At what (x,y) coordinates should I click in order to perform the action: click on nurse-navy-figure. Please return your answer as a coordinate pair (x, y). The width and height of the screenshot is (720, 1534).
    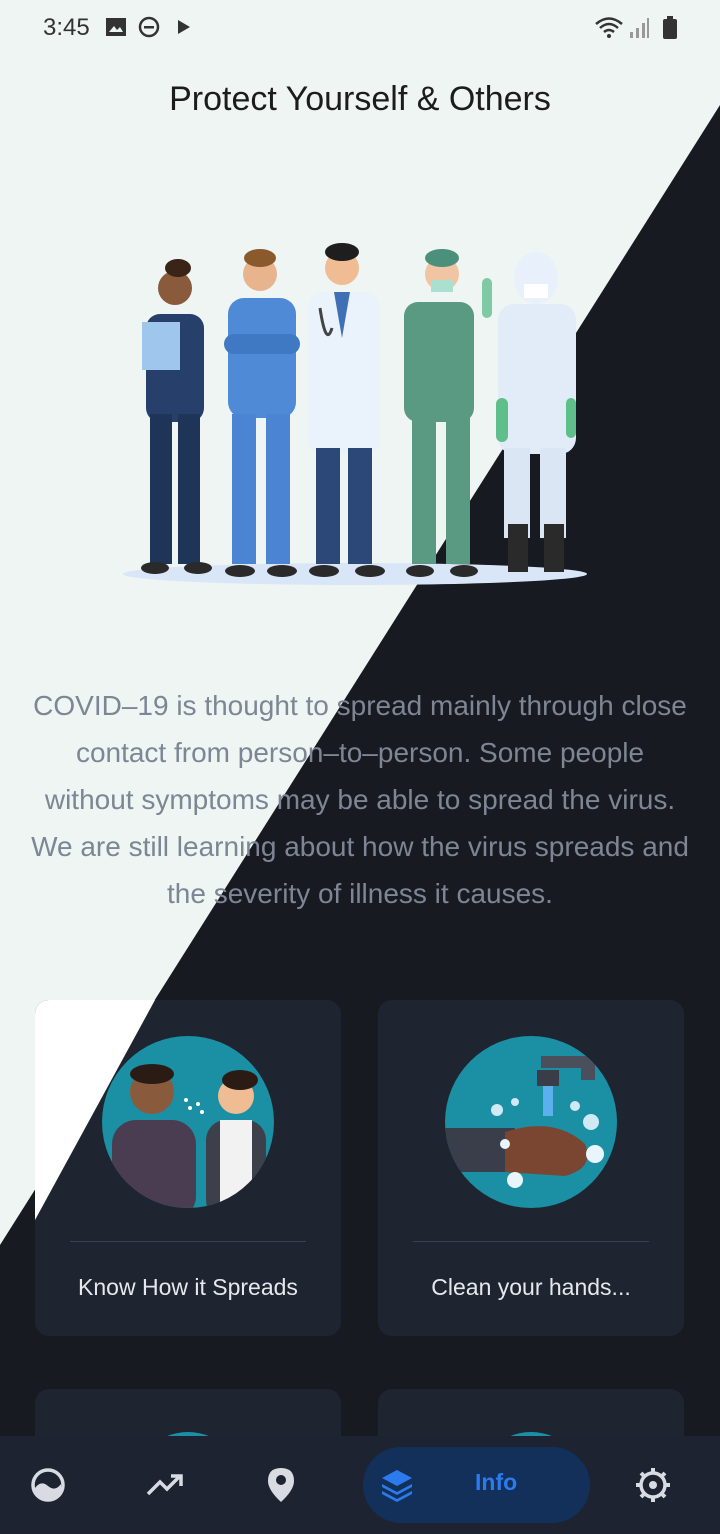
    Looking at the image, I should click on (176, 416).